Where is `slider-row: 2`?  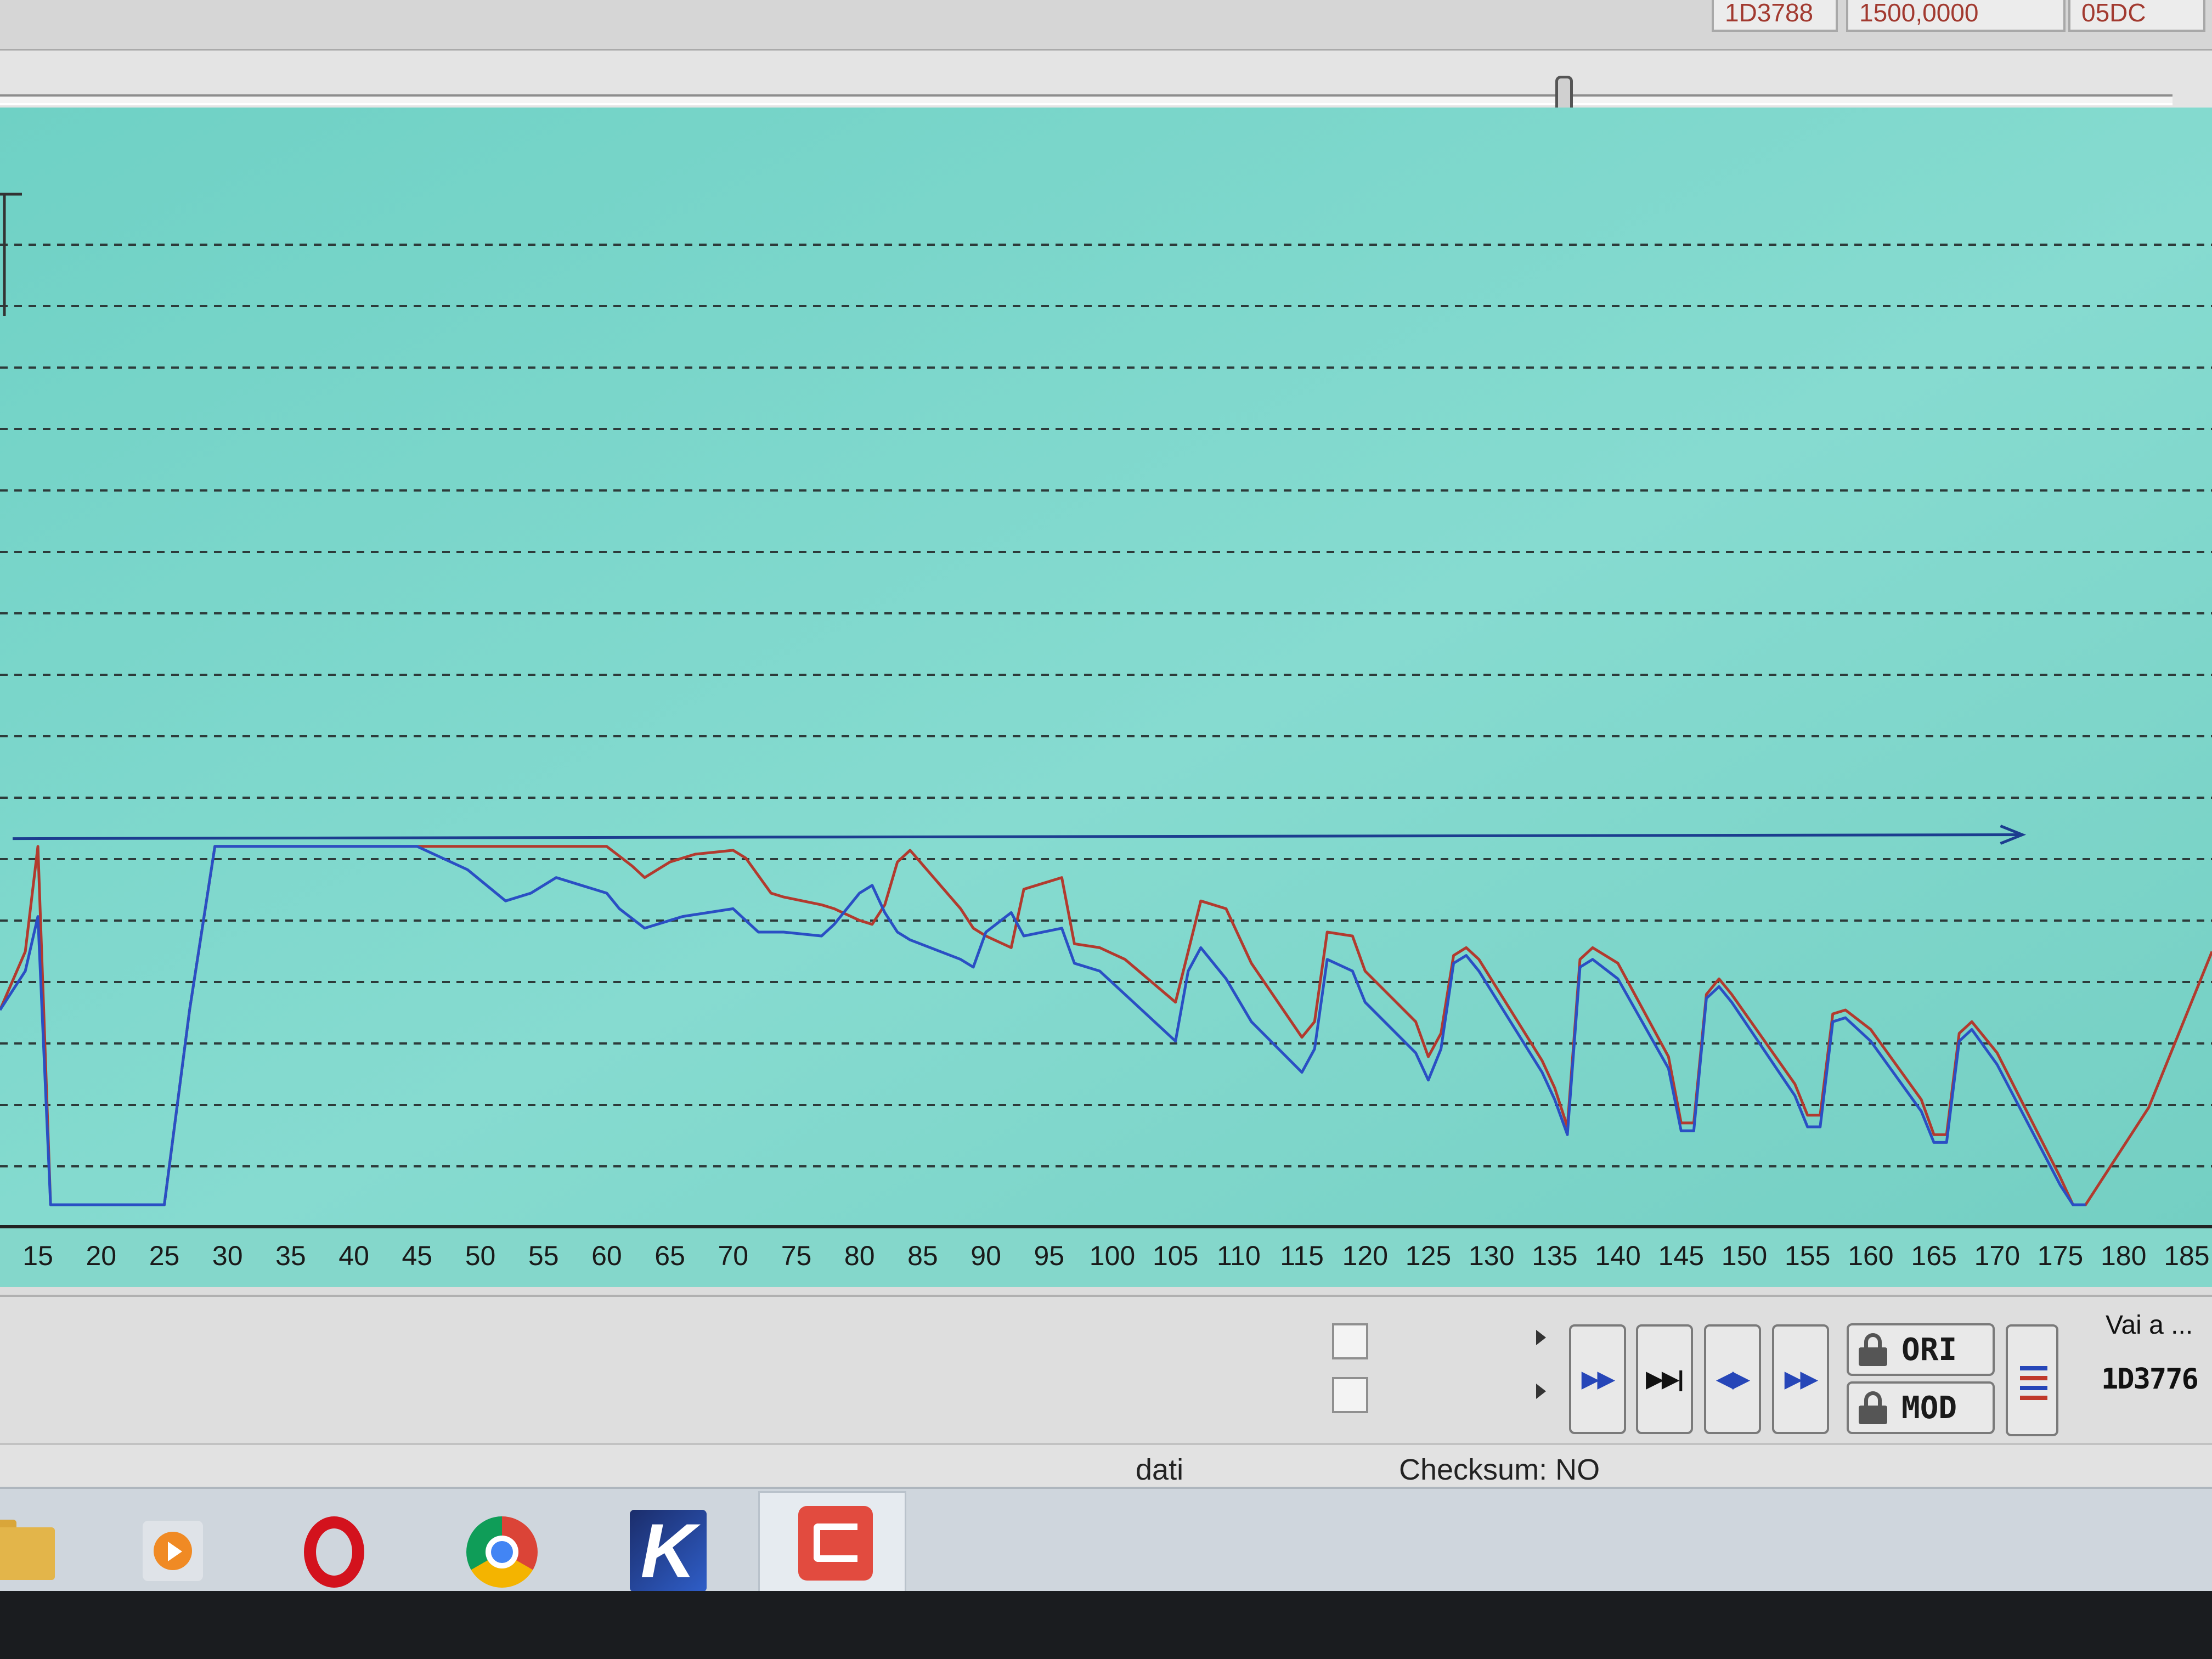
slider-row: 2 is located at coordinates (1106, 95).